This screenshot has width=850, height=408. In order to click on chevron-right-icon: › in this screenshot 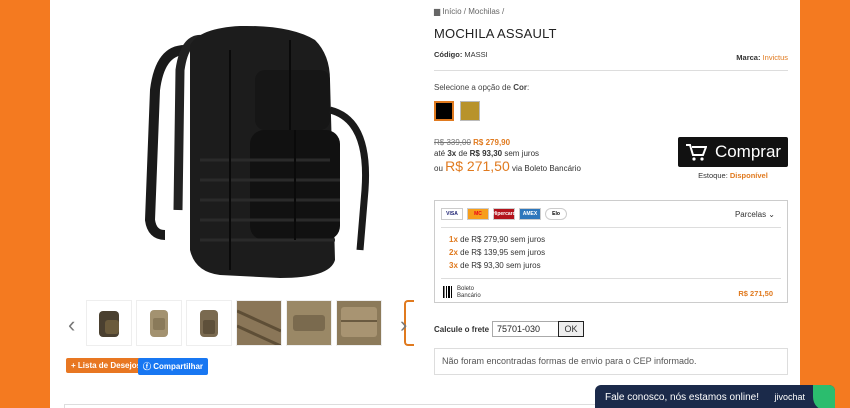, I will do `click(403, 325)`.